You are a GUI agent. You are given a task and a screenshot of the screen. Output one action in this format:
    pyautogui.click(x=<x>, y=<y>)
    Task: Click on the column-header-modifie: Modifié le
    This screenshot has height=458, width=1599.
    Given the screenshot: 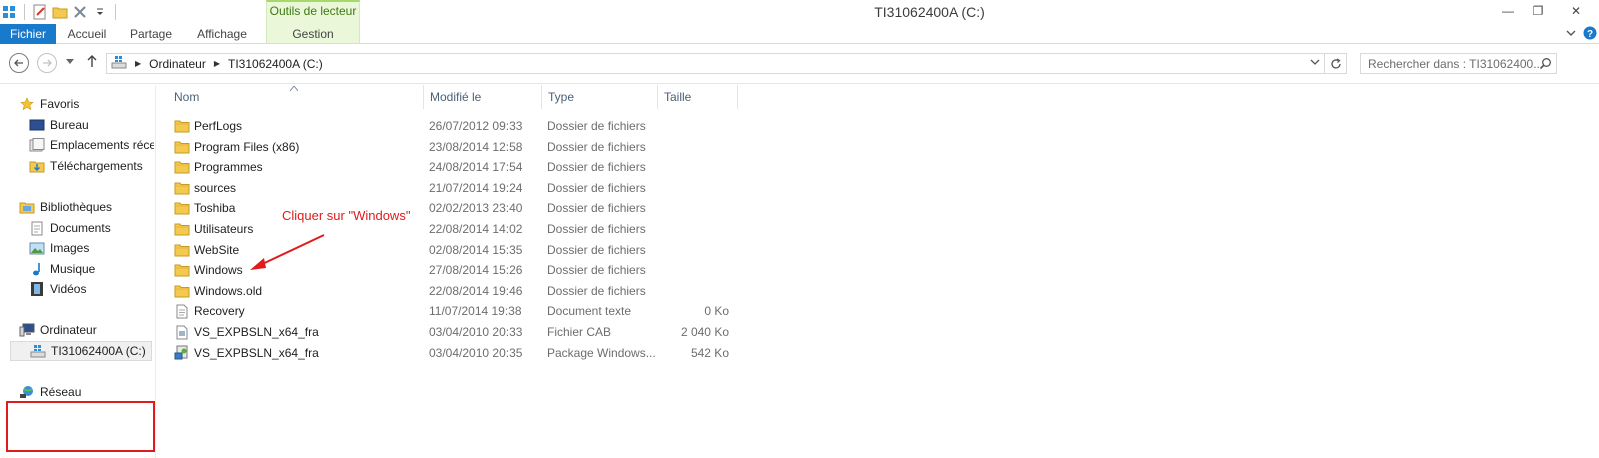 What is the action you would take?
    pyautogui.click(x=483, y=97)
    